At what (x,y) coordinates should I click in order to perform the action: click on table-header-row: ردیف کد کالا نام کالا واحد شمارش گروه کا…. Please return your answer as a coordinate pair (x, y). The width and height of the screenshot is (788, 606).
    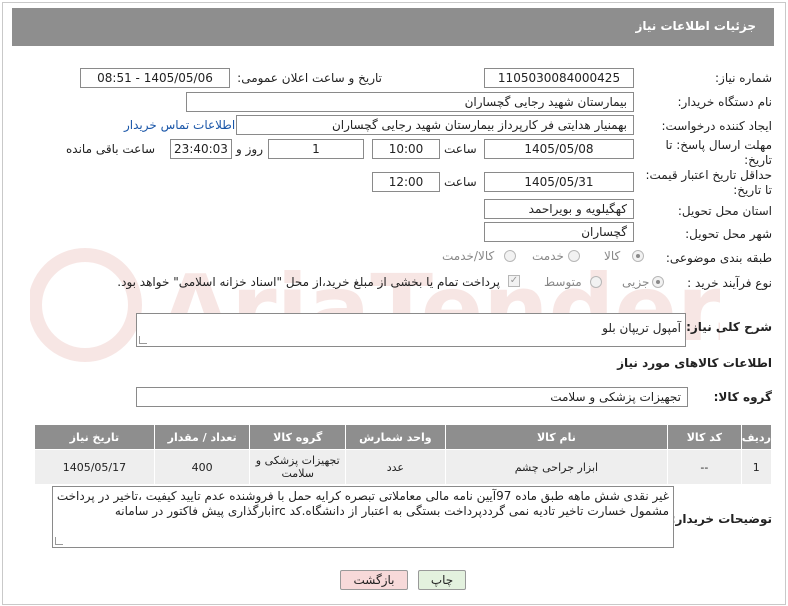
    Looking at the image, I should click on (403, 437).